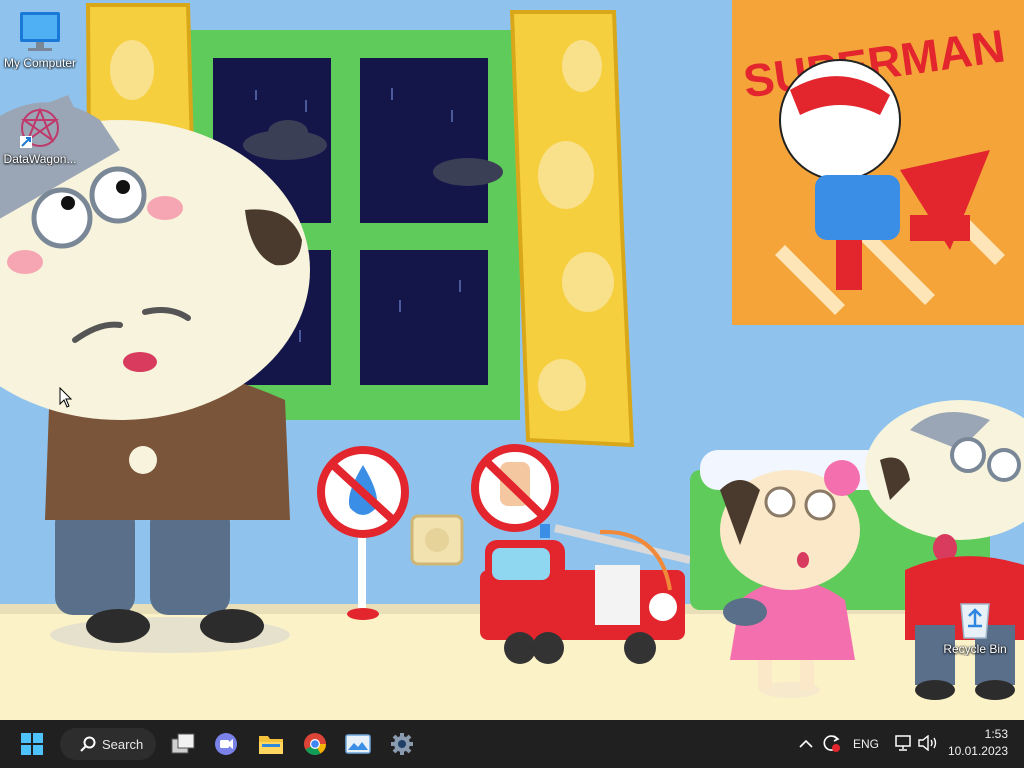 The height and width of the screenshot is (768, 1024). I want to click on monitor-icon, so click(40, 31).